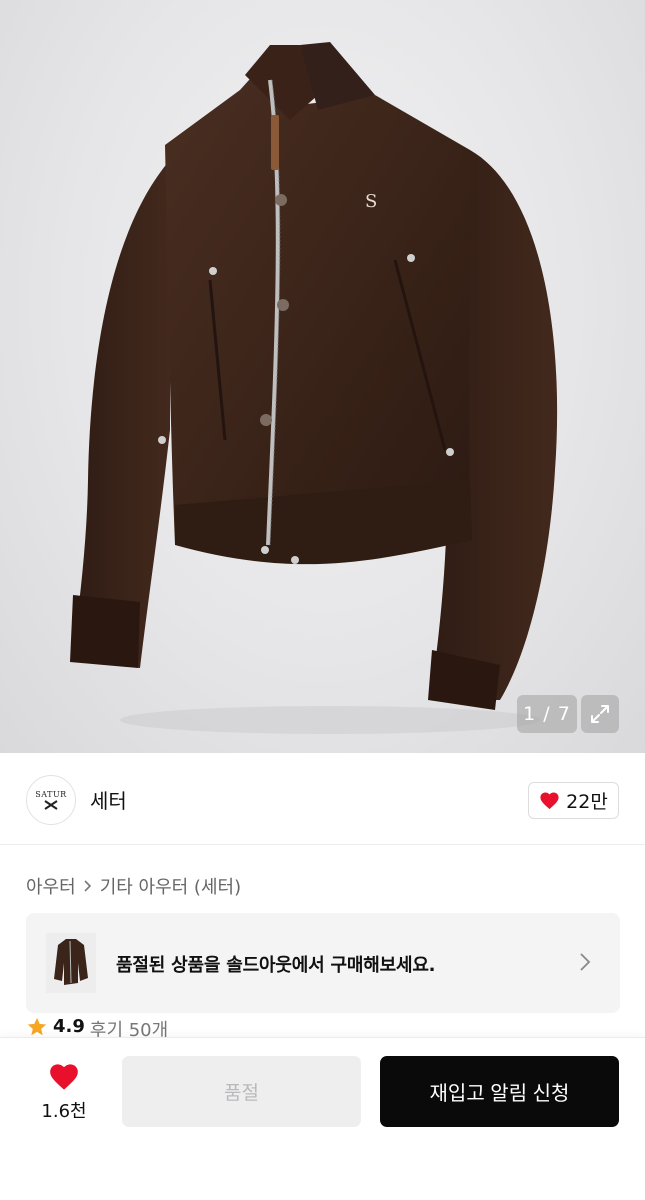 This screenshot has width=645, height=1200. I want to click on restock-alert-button: 재입고 알림 신청, so click(499, 1091).